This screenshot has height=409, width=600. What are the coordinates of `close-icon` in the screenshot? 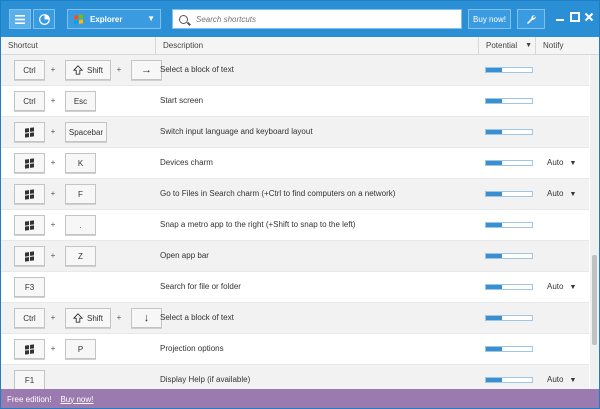 It's located at (589, 17).